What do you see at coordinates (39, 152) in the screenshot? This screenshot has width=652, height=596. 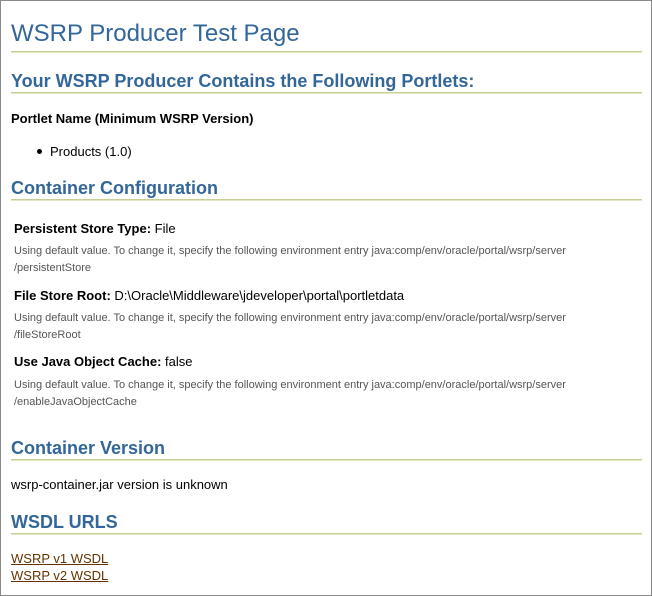 I see `bullet-icon` at bounding box center [39, 152].